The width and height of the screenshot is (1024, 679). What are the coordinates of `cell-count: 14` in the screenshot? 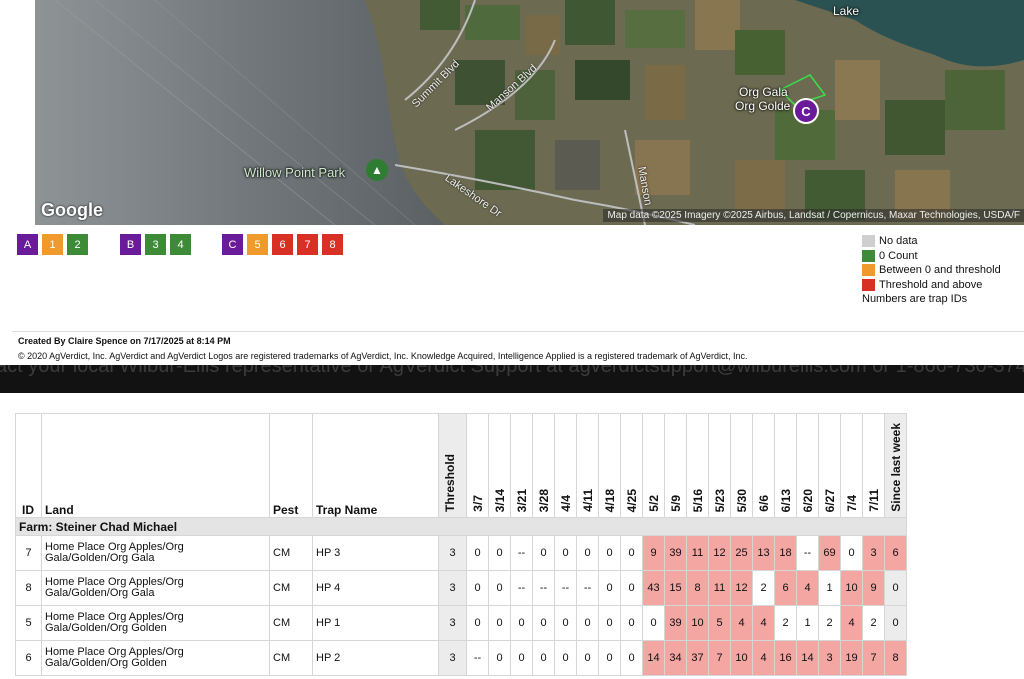 It's located at (653, 658).